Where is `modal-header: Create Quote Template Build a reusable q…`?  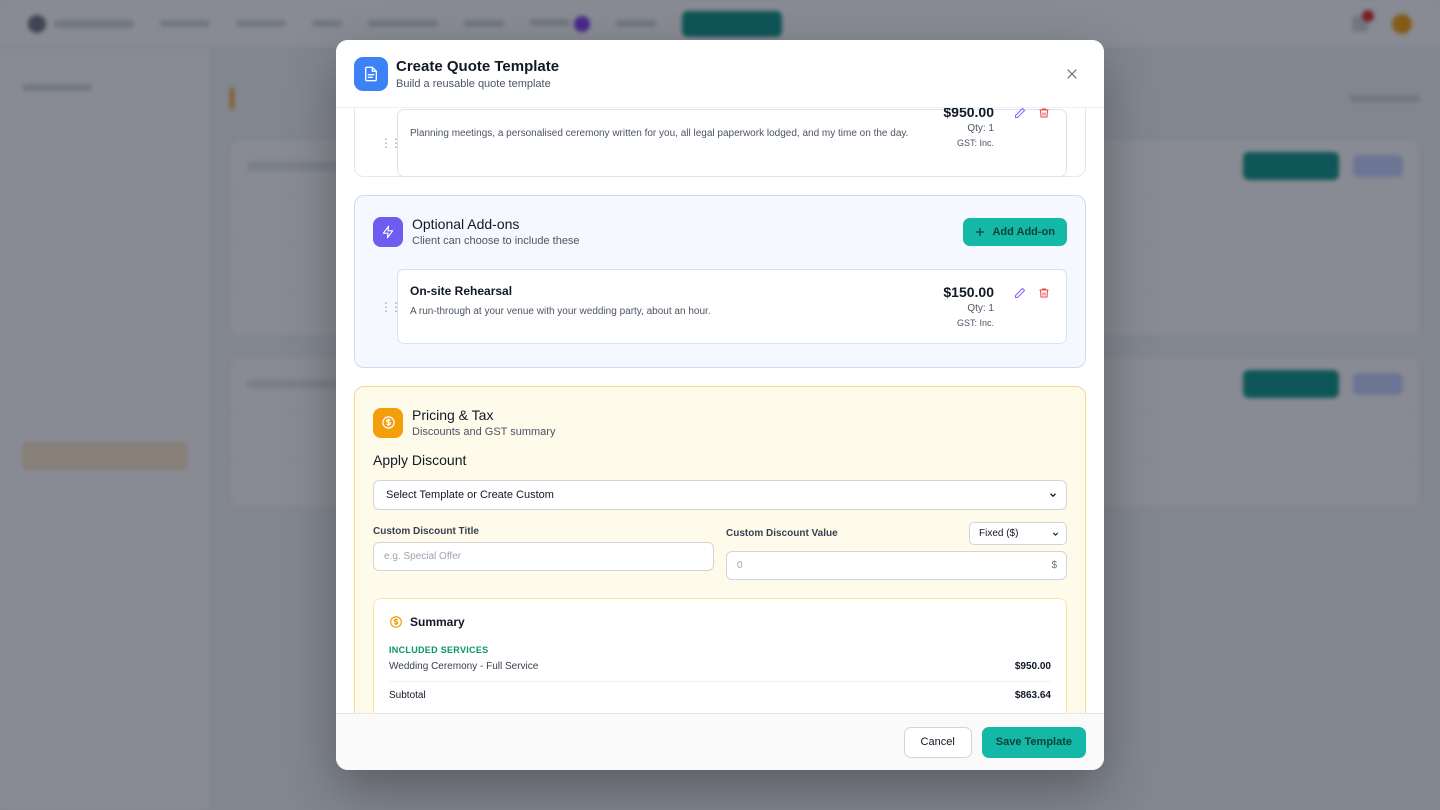 modal-header: Create Quote Template Build a reusable q… is located at coordinates (720, 74).